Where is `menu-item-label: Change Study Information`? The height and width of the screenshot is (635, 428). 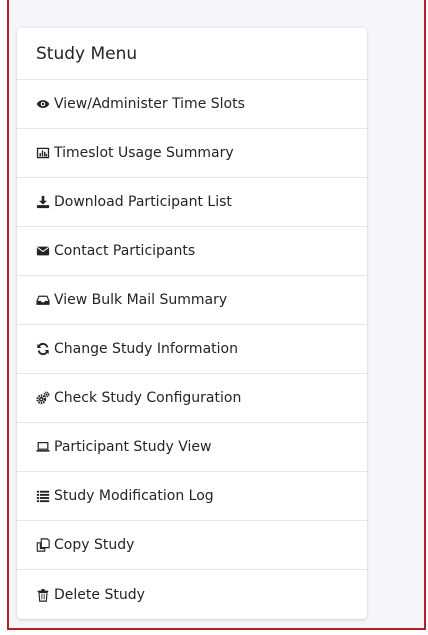
menu-item-label: Change Study Information is located at coordinates (146, 349).